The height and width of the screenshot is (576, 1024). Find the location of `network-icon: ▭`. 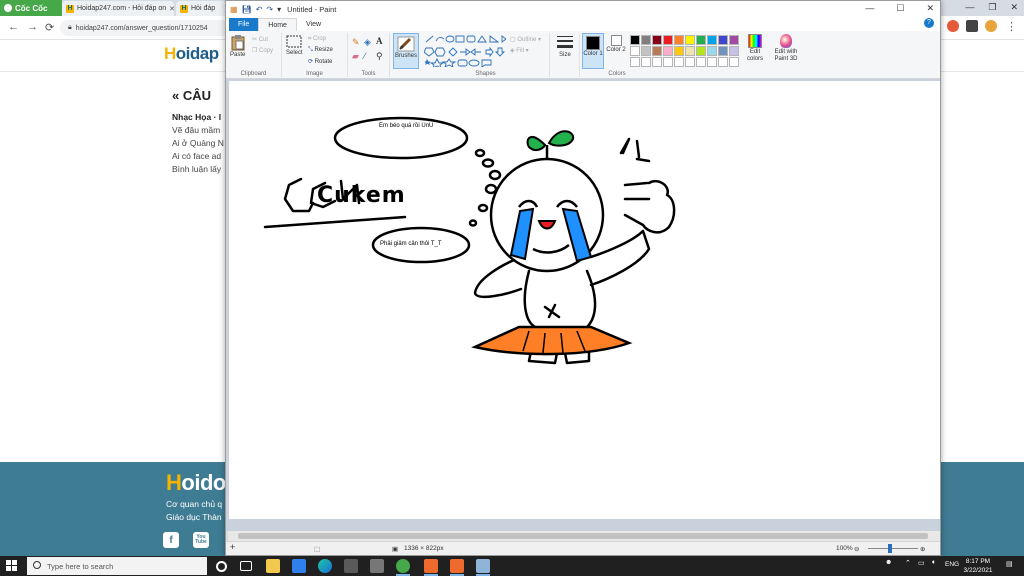

network-icon: ▭ is located at coordinates (921, 563).